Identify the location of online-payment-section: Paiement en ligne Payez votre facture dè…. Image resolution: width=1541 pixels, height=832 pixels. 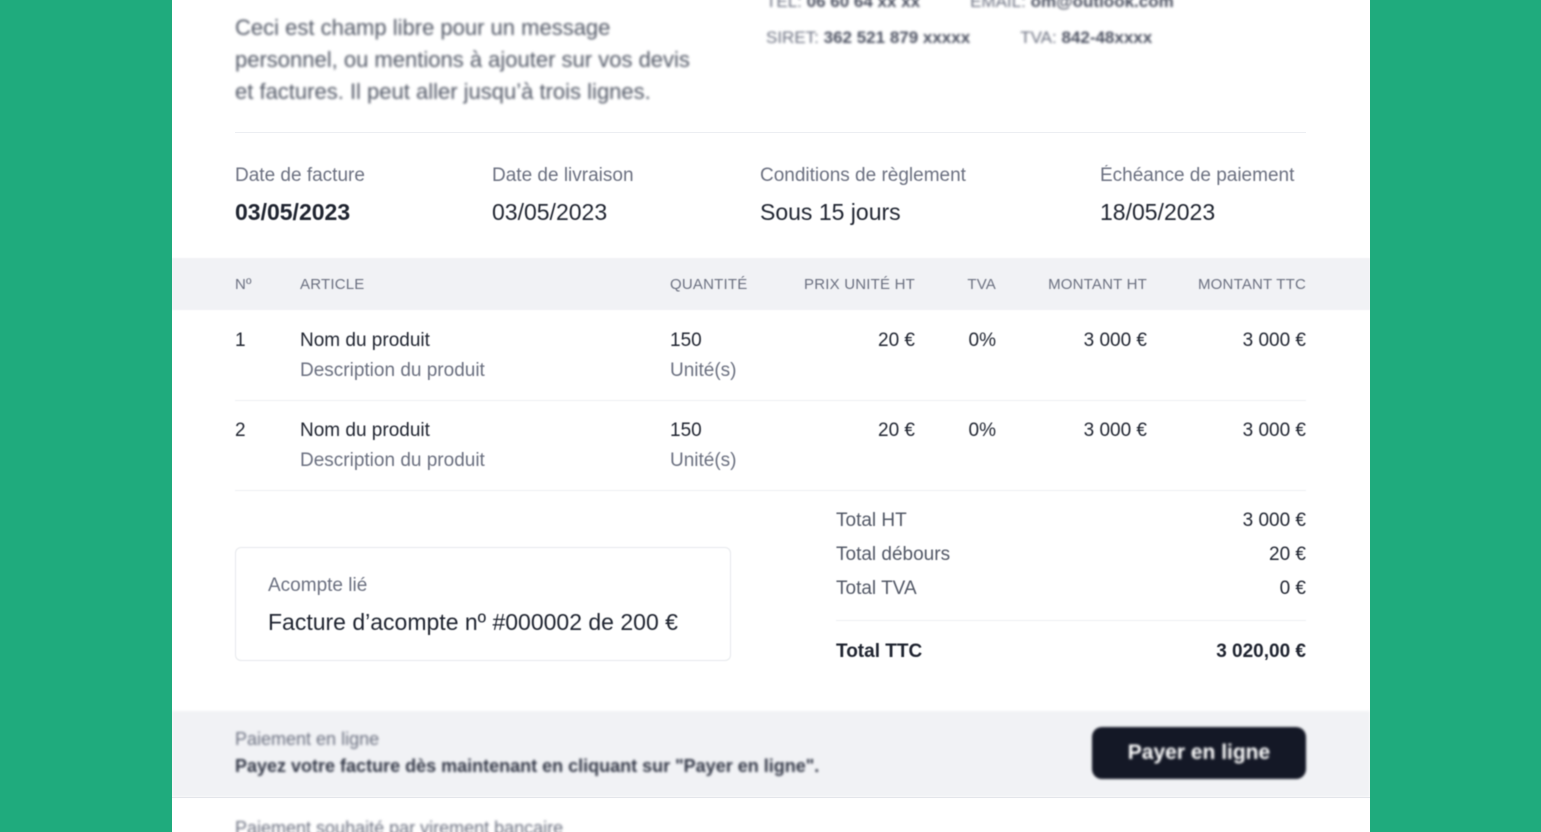
(771, 754).